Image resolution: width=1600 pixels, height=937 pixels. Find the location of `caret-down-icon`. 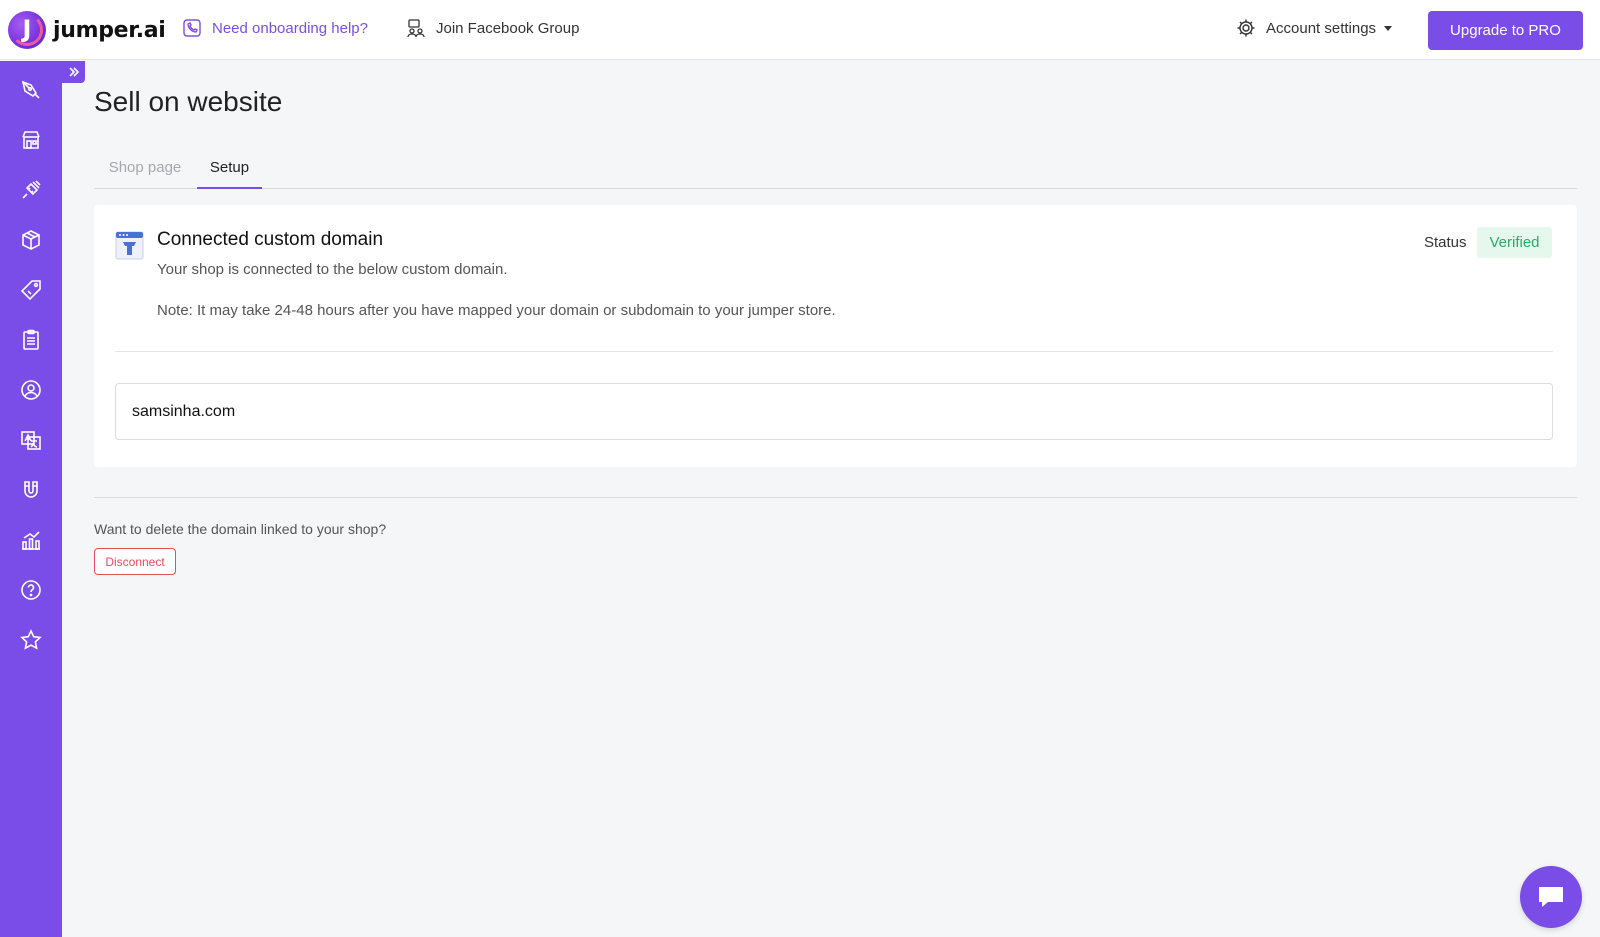

caret-down-icon is located at coordinates (1388, 28).